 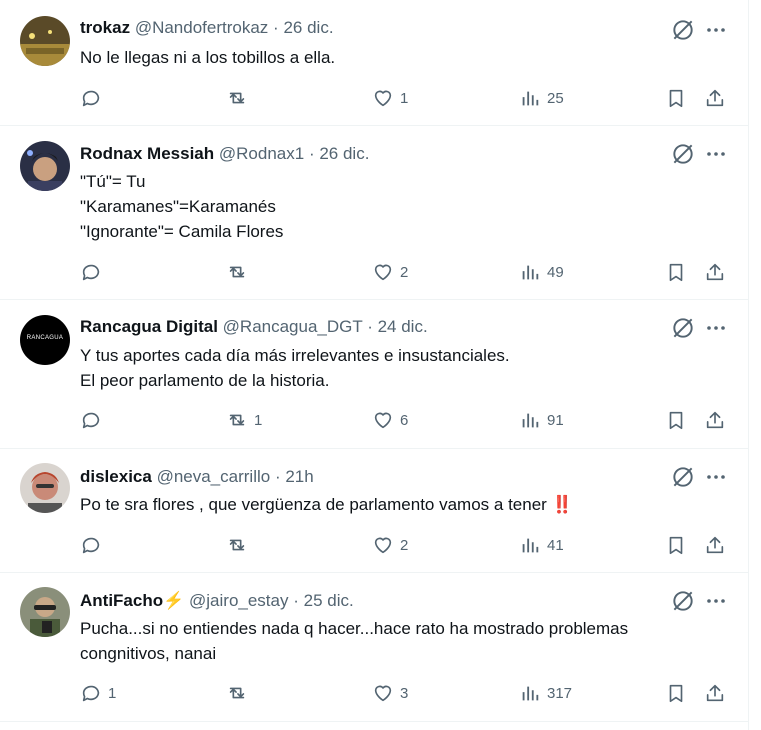 I want to click on author-name: AntiFacho, so click(x=121, y=600).